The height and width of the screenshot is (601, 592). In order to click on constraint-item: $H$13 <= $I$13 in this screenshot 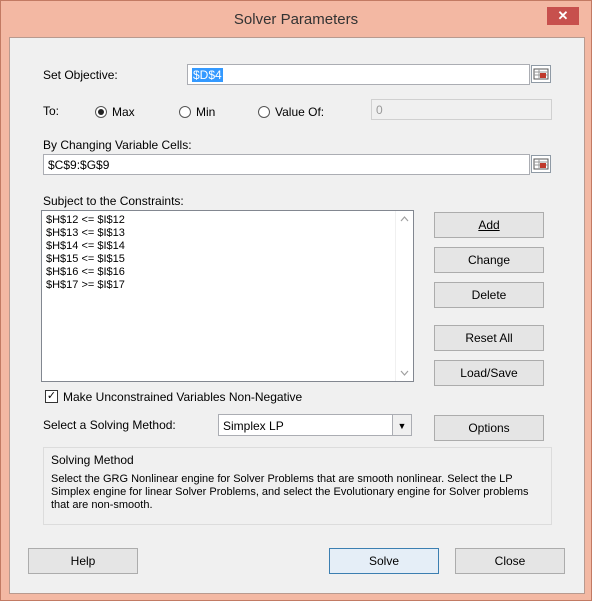, I will do `click(85, 233)`.